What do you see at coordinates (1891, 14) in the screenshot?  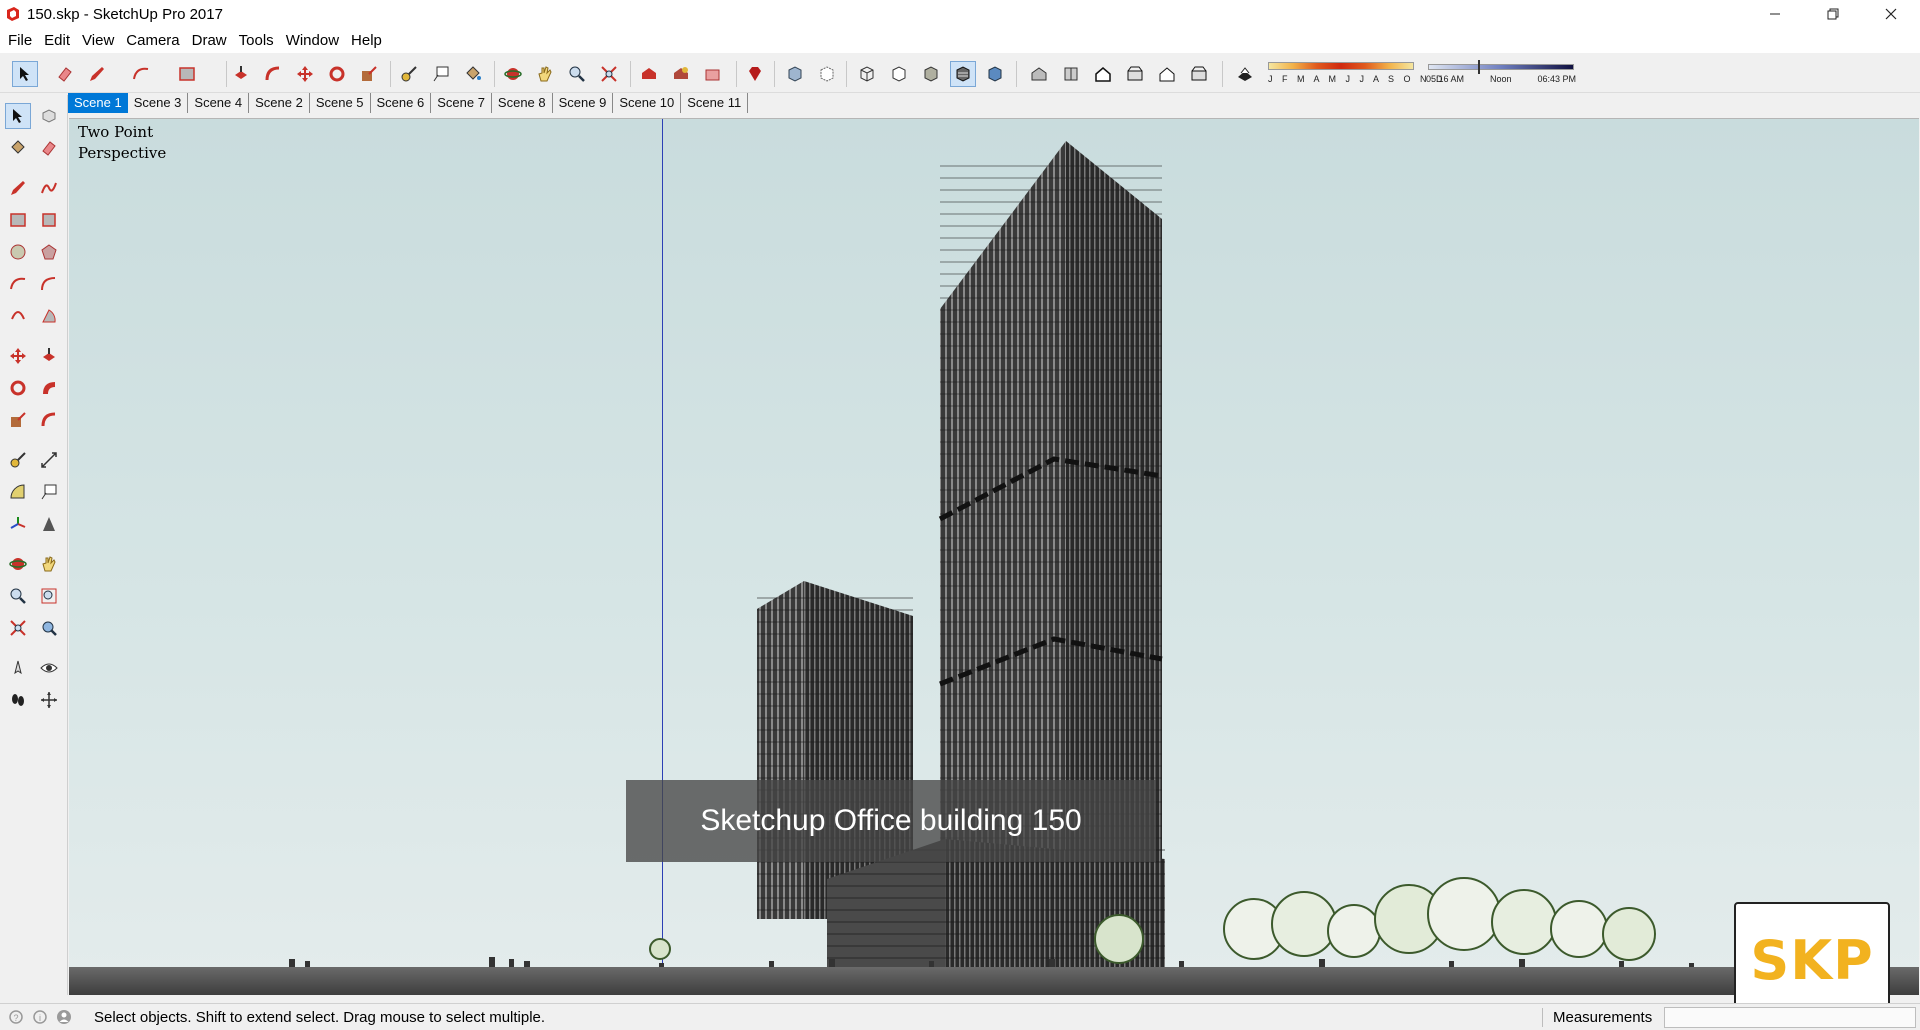 I see `close-button` at bounding box center [1891, 14].